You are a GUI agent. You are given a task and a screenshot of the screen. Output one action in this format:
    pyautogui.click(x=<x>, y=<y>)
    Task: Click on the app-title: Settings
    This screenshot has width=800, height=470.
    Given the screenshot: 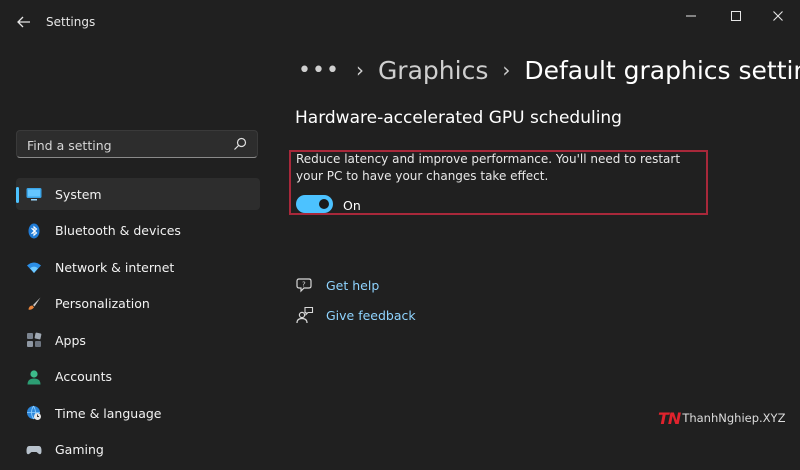 What is the action you would take?
    pyautogui.click(x=71, y=22)
    